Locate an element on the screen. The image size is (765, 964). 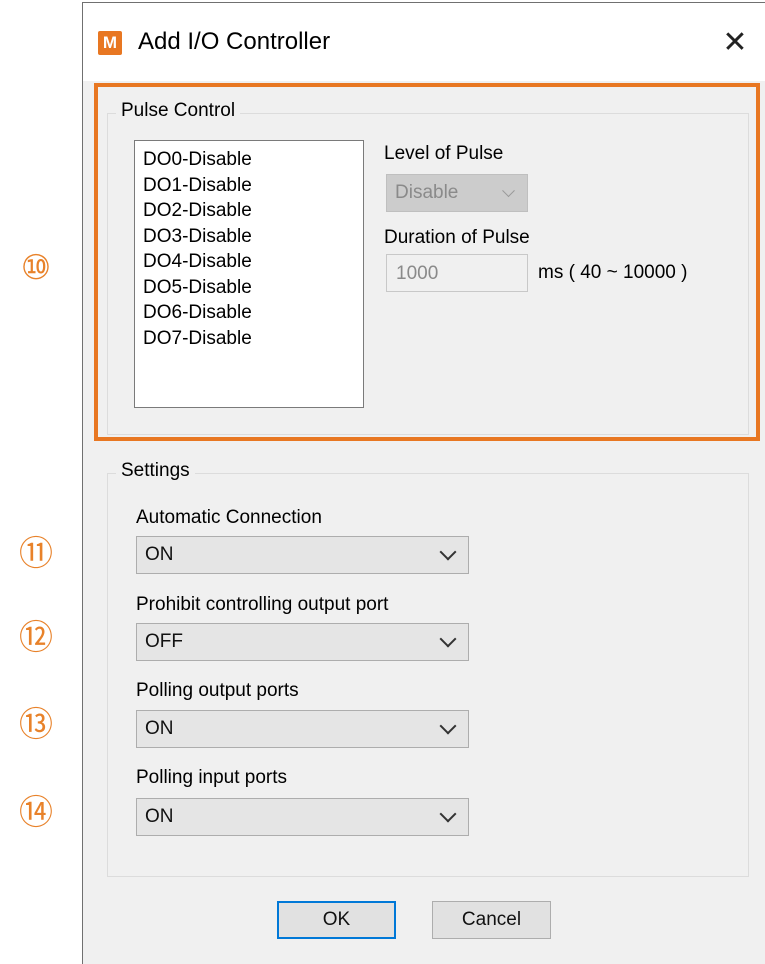
window-title: Add I/O Controller is located at coordinates (234, 41).